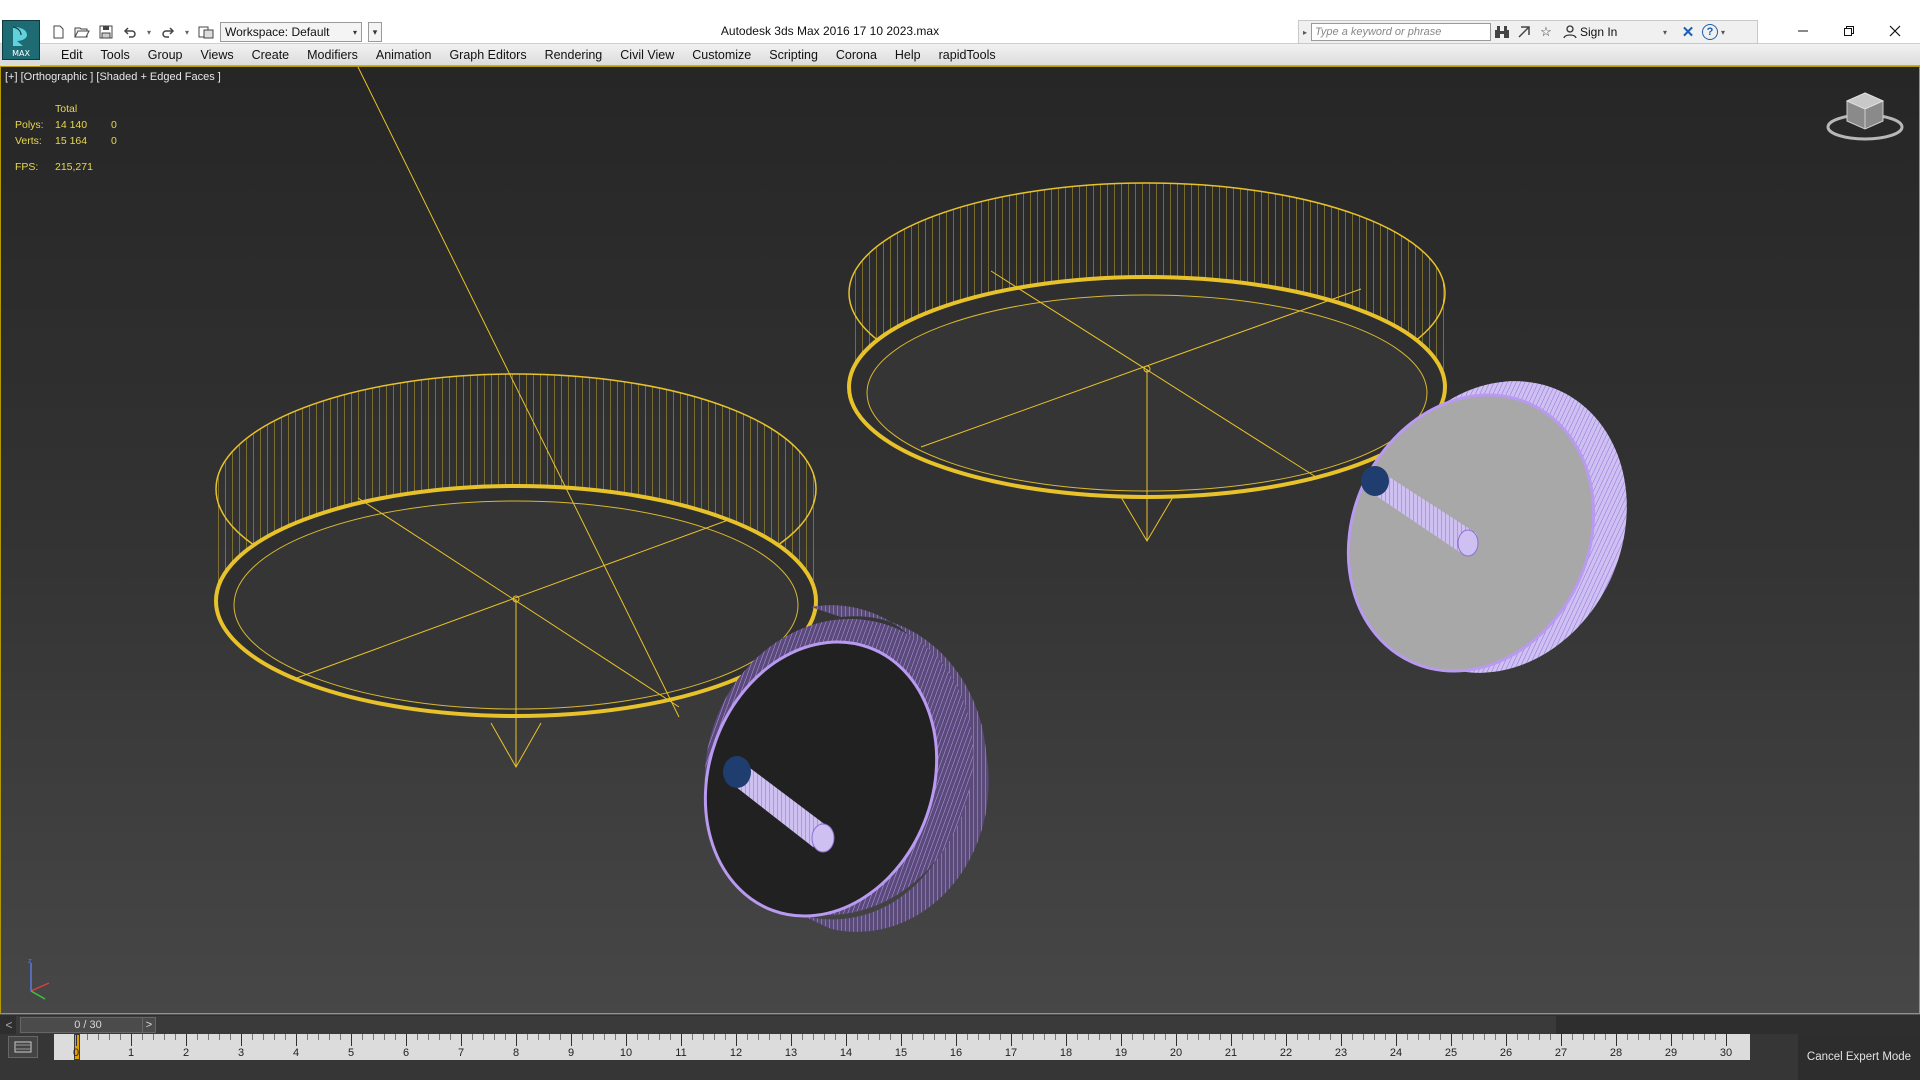 The image size is (1920, 1080). I want to click on minimize-button, so click(1803, 31).